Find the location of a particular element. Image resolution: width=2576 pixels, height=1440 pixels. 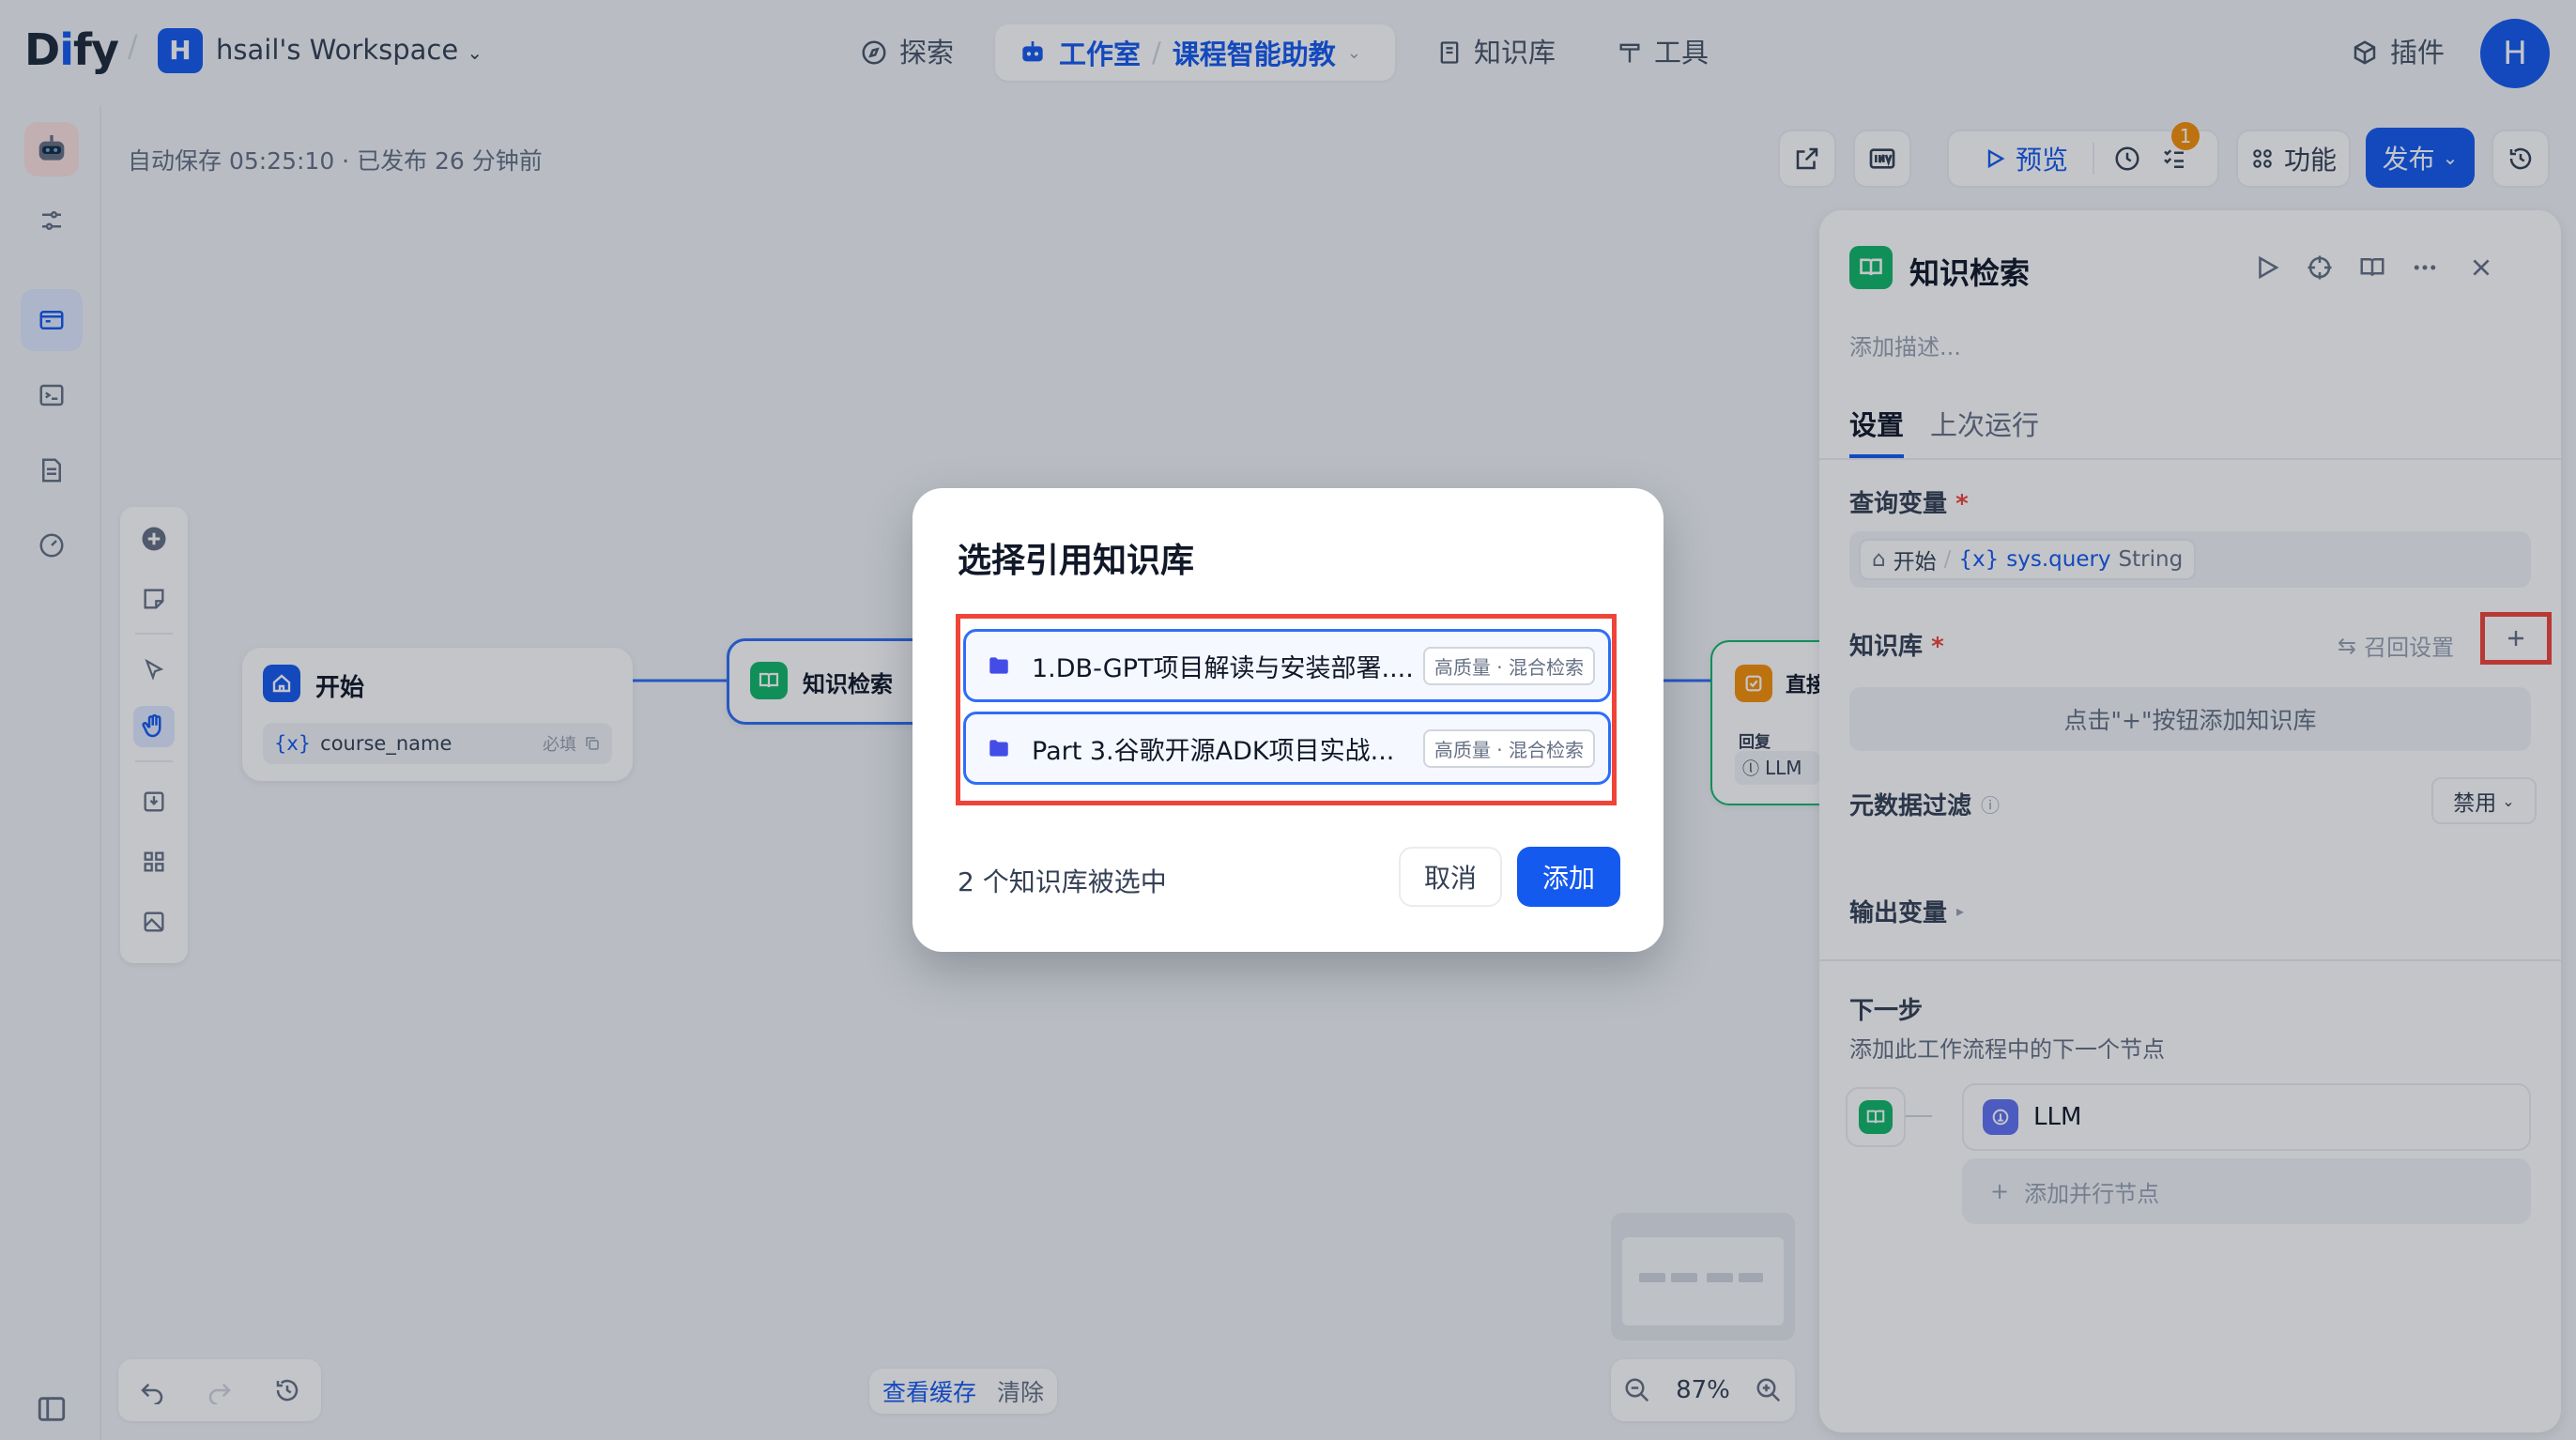

knowledge-item: Part 3.谷歌开源ADK项目实战... 高质量 · 混合检索 is located at coordinates (1287, 748).